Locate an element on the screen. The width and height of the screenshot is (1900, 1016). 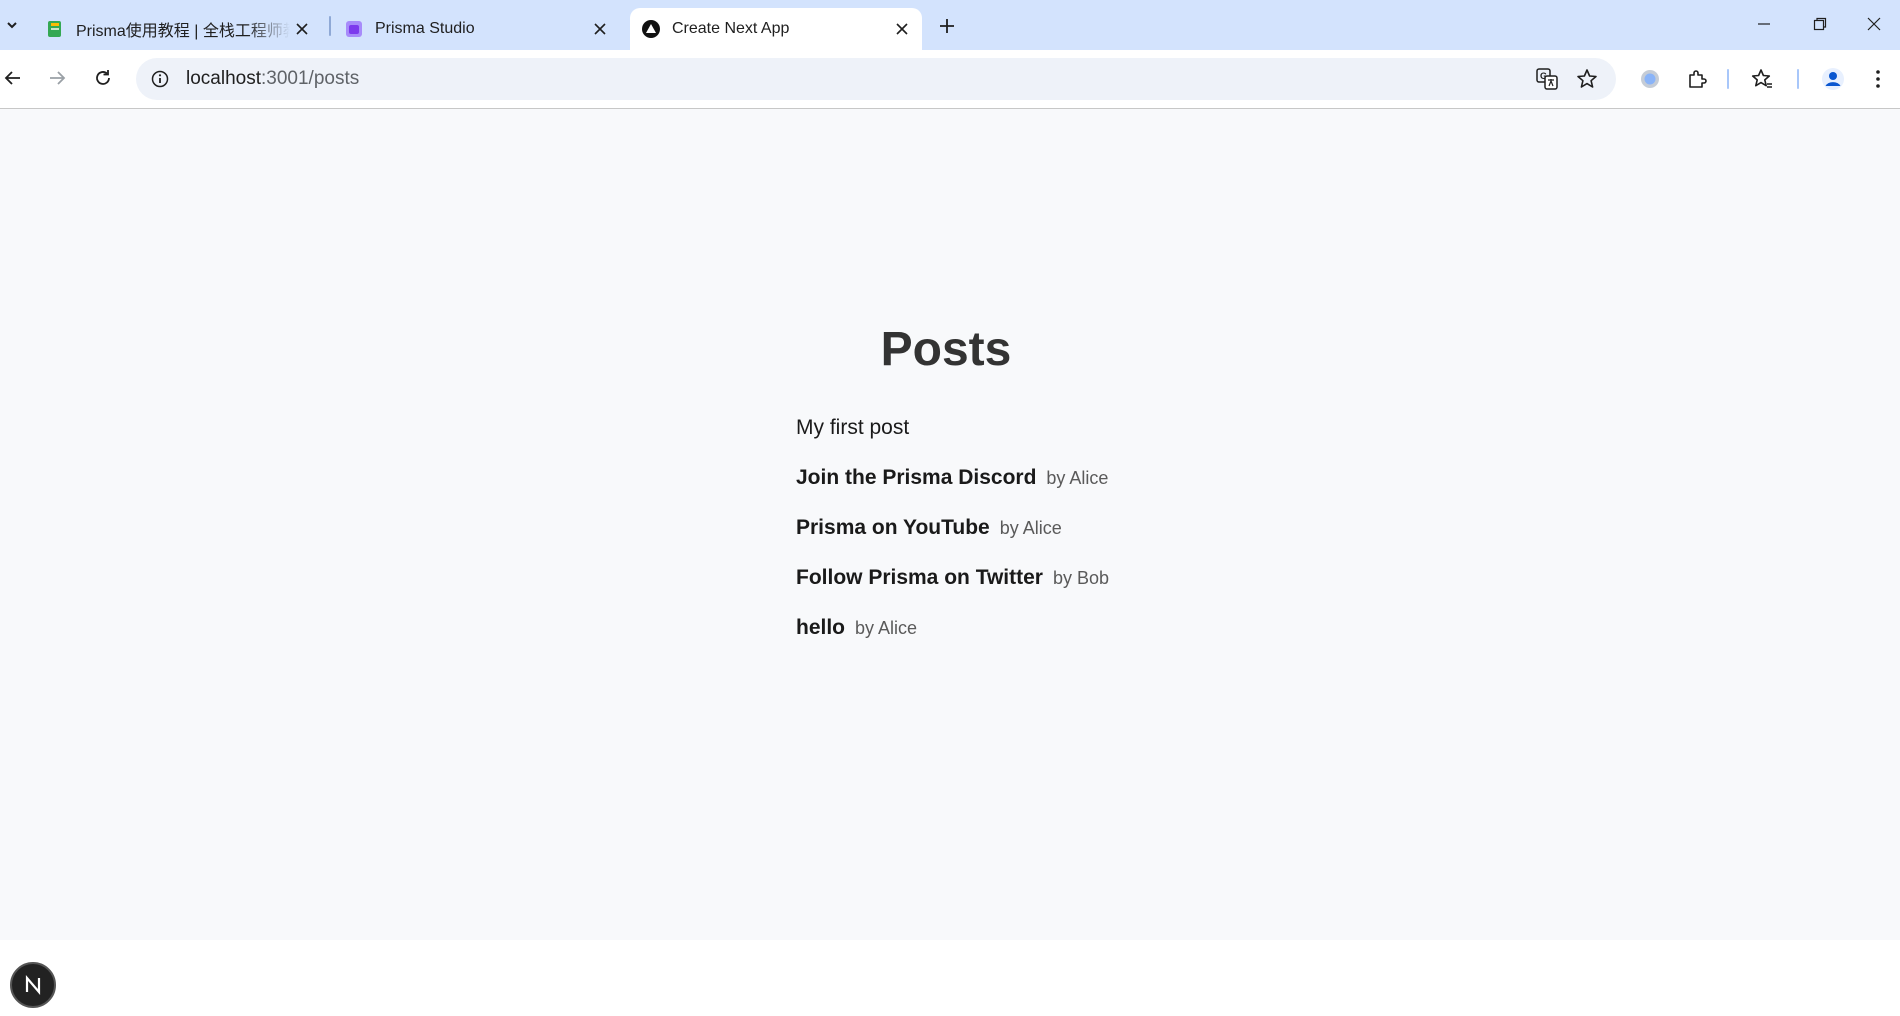
close-window-button is located at coordinates (1873, 24).